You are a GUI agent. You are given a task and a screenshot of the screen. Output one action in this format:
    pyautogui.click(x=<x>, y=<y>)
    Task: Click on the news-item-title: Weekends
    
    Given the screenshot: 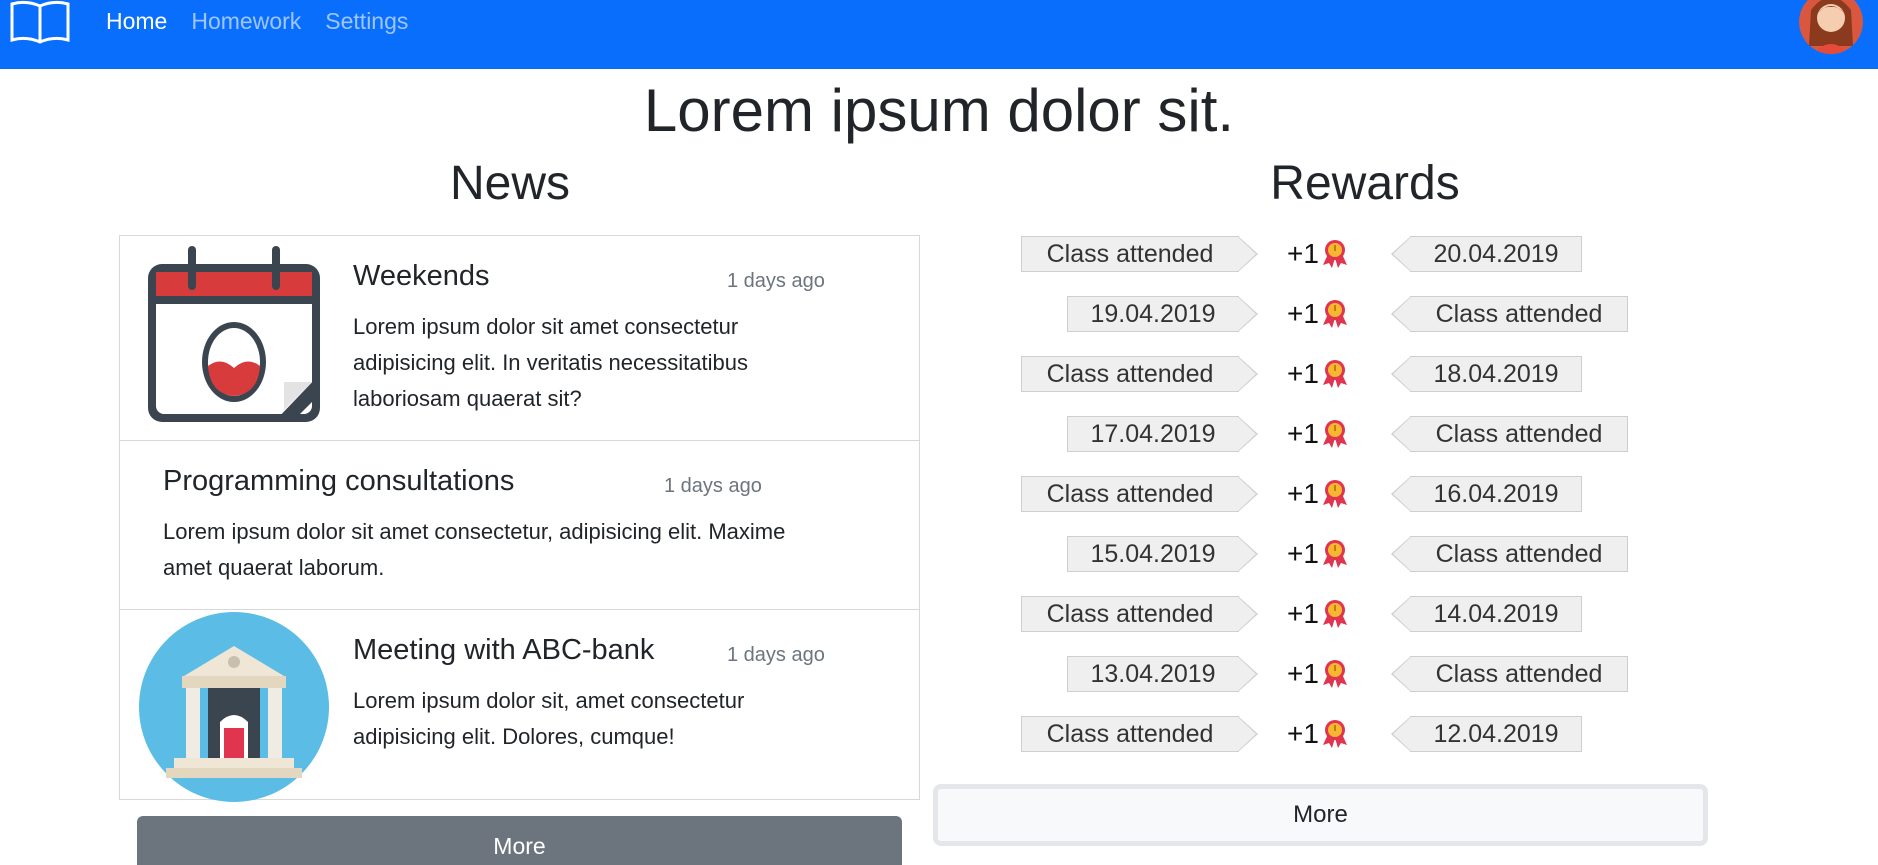 What is the action you would take?
    pyautogui.click(x=421, y=276)
    